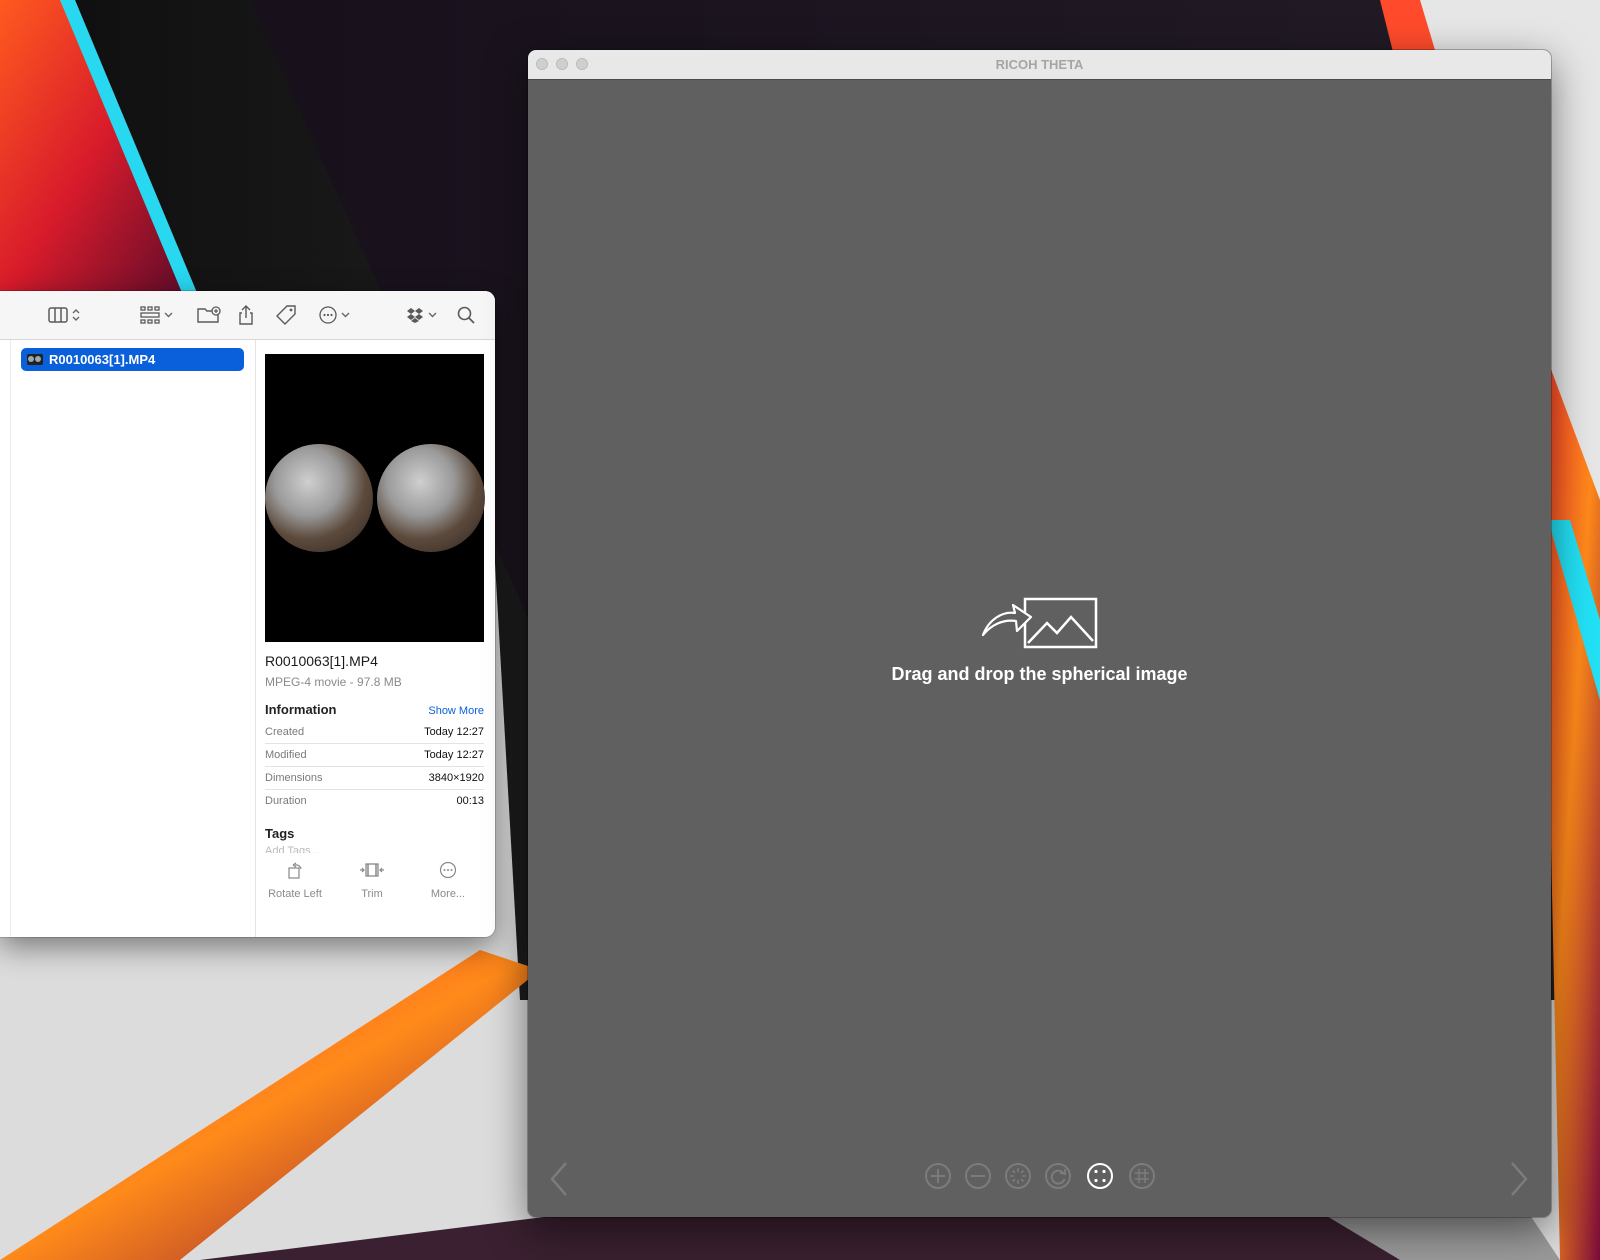  Describe the element at coordinates (456, 711) in the screenshot. I see `show-more-link: Show More` at that location.